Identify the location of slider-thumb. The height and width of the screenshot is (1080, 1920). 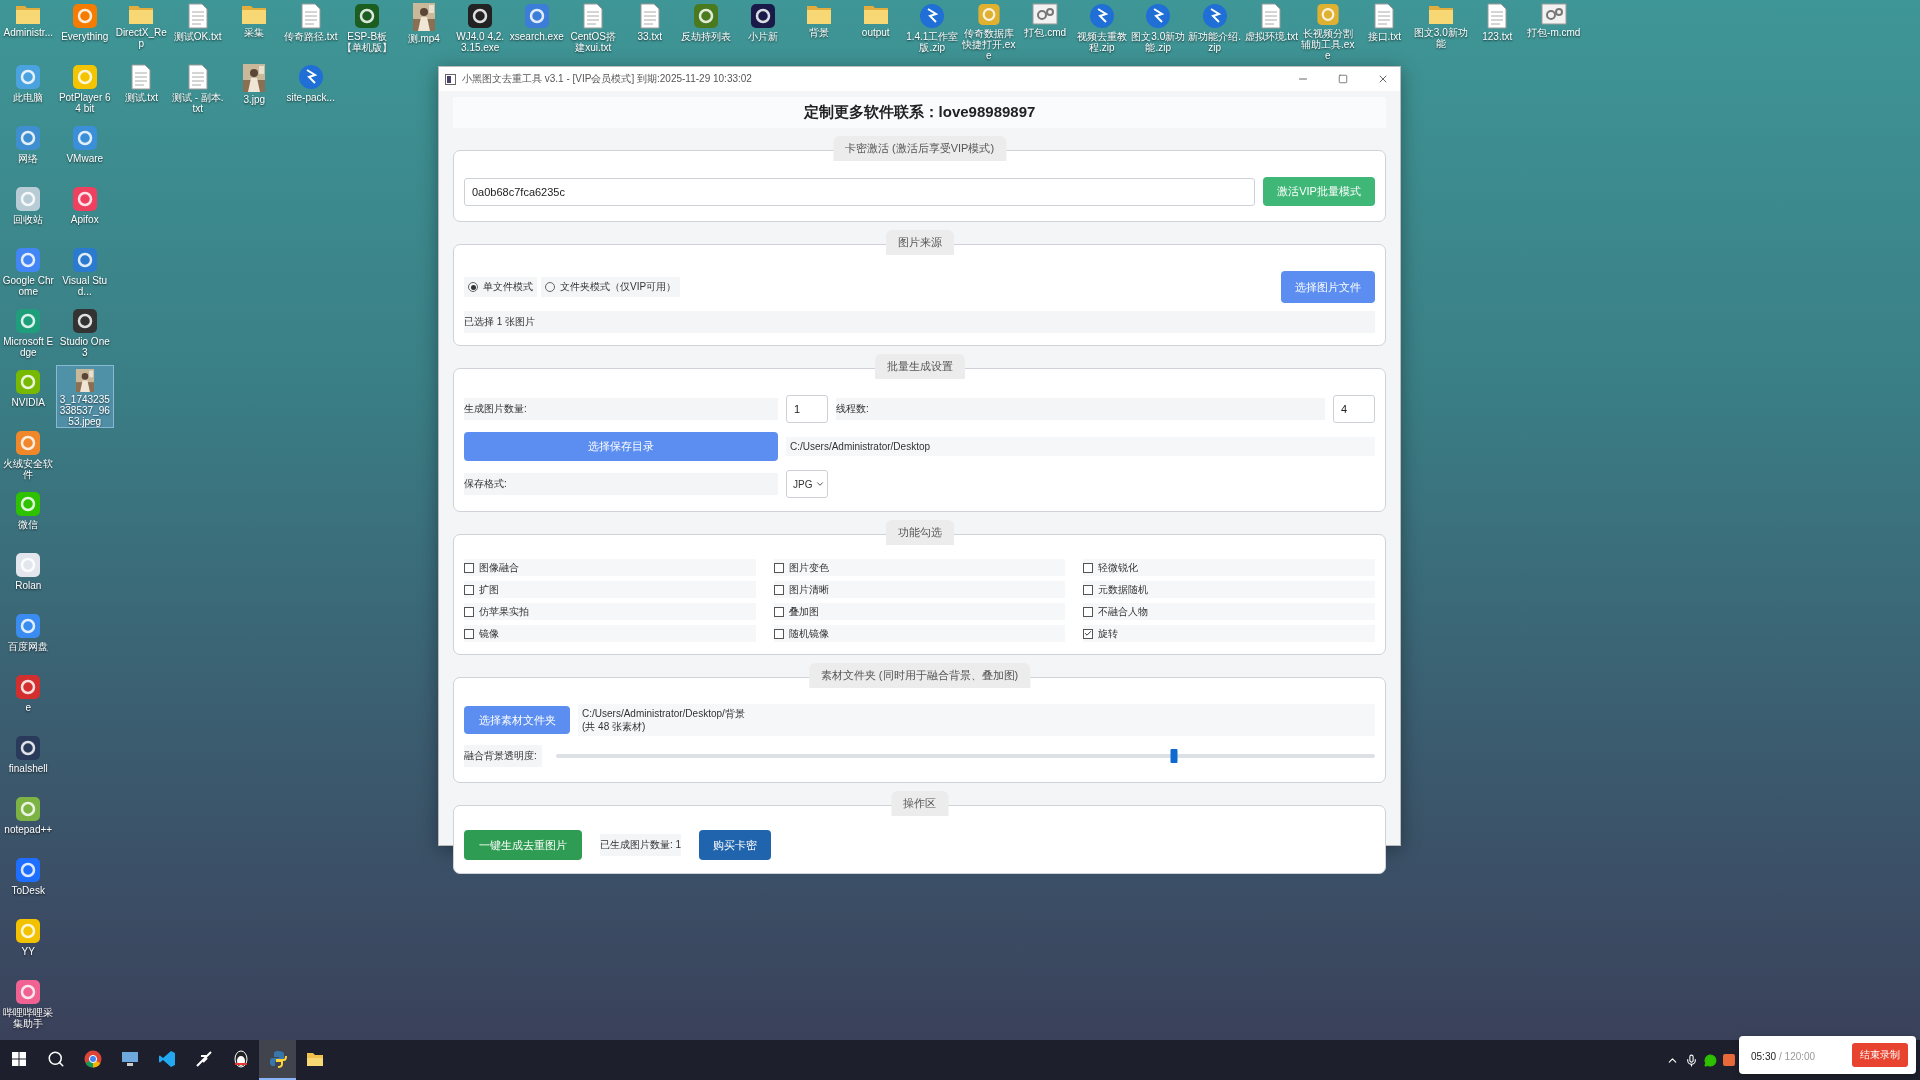
(1174, 756).